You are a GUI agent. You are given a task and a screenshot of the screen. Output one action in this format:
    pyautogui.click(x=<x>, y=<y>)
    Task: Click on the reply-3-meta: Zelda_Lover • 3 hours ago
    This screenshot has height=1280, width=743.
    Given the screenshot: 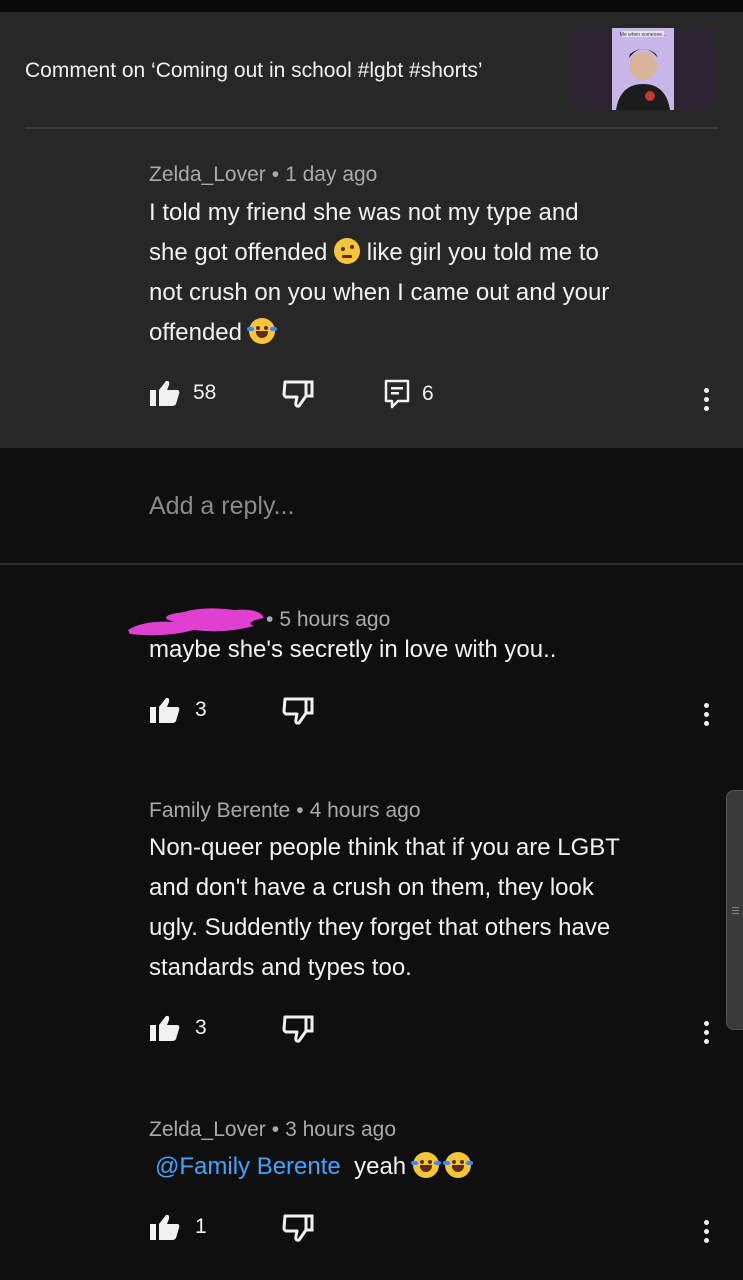 What is the action you would take?
    pyautogui.click(x=272, y=1130)
    